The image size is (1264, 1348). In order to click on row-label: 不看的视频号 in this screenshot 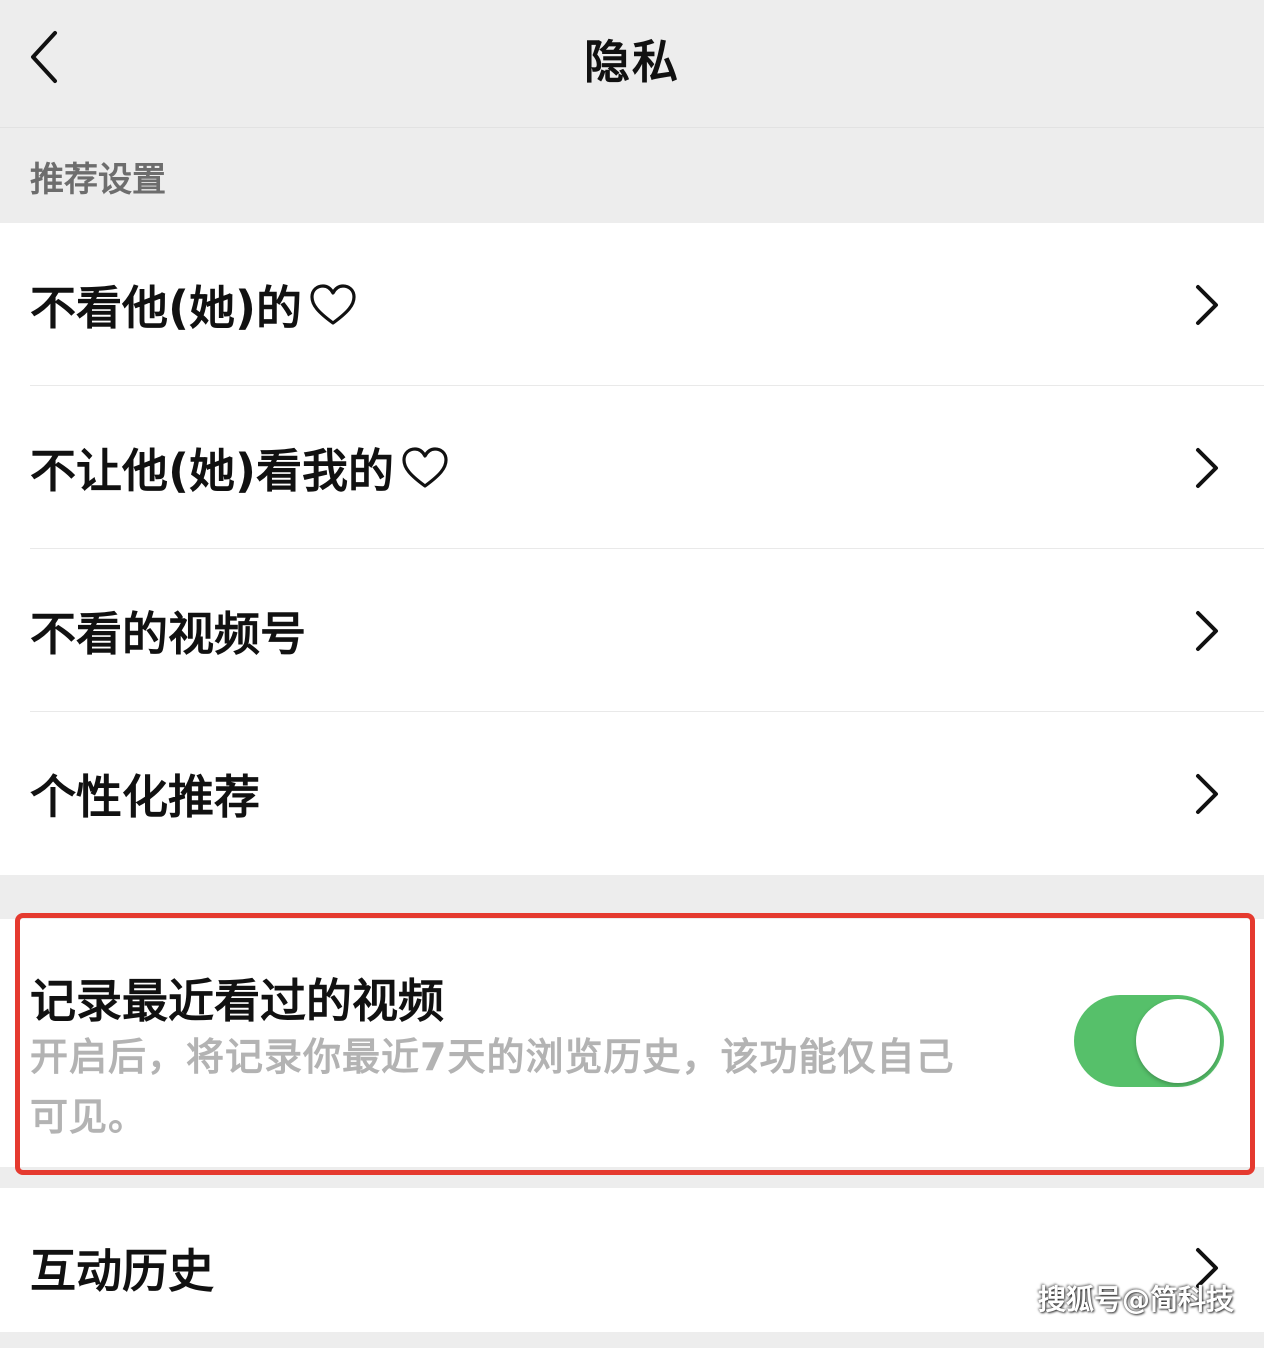, I will do `click(168, 633)`.